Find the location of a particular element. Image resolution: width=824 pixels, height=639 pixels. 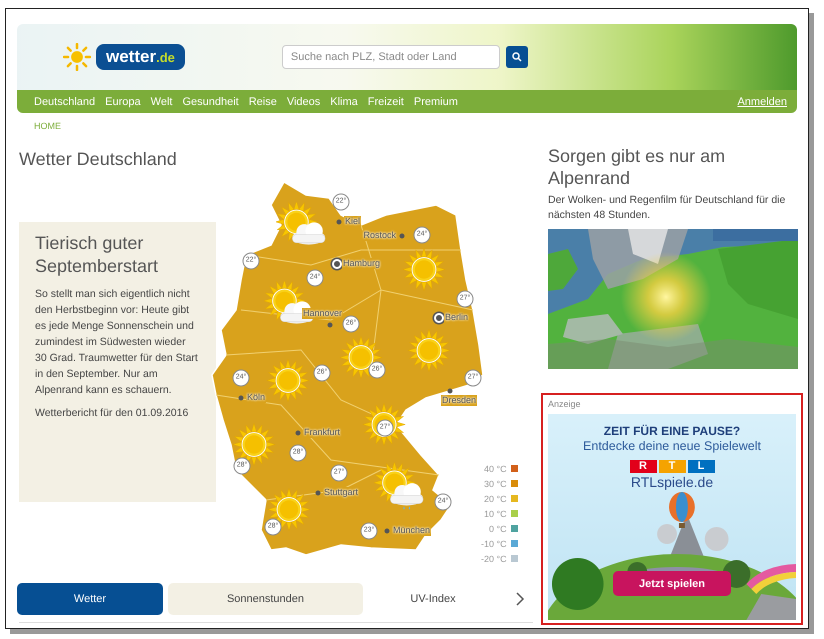

search-field: Suche nach PLZ, Stadt oder Land is located at coordinates (391, 57).